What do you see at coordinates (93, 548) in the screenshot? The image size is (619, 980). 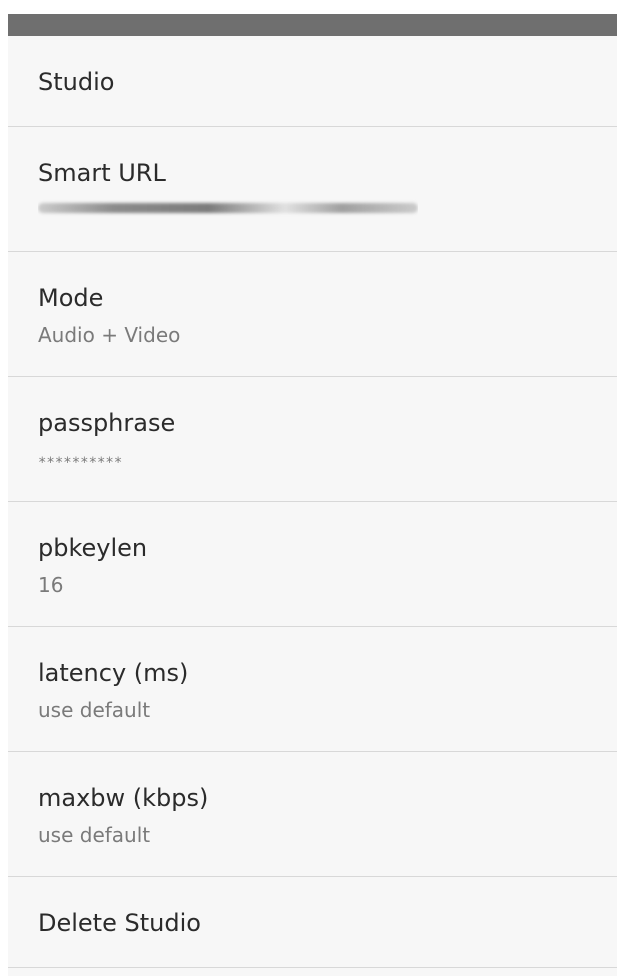 I see `pref-pbkeylen-title: pbkeylen` at bounding box center [93, 548].